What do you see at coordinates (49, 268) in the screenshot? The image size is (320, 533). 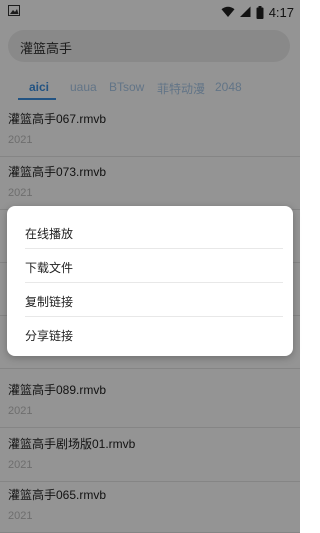 I see `menu-item-label: 下载文件` at bounding box center [49, 268].